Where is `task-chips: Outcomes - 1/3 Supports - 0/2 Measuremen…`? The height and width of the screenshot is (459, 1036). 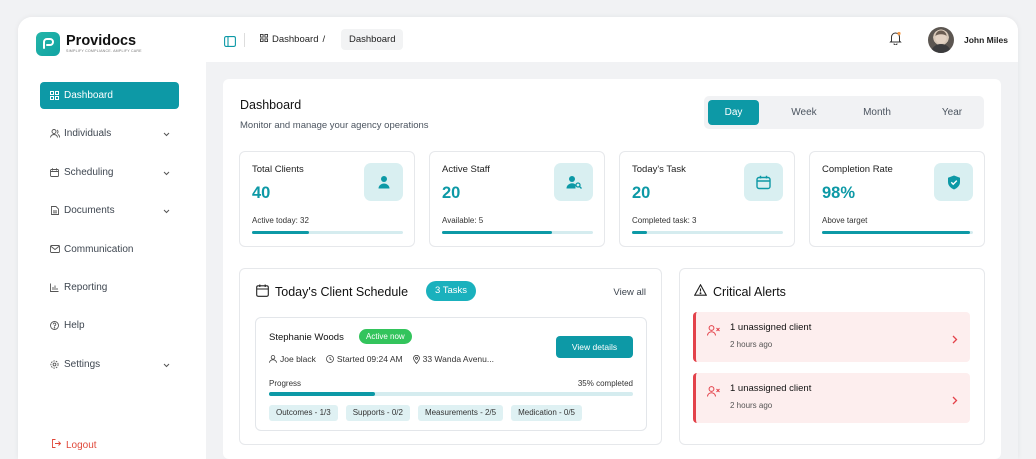 task-chips: Outcomes - 1/3 Supports - 0/2 Measuremen… is located at coordinates (425, 413).